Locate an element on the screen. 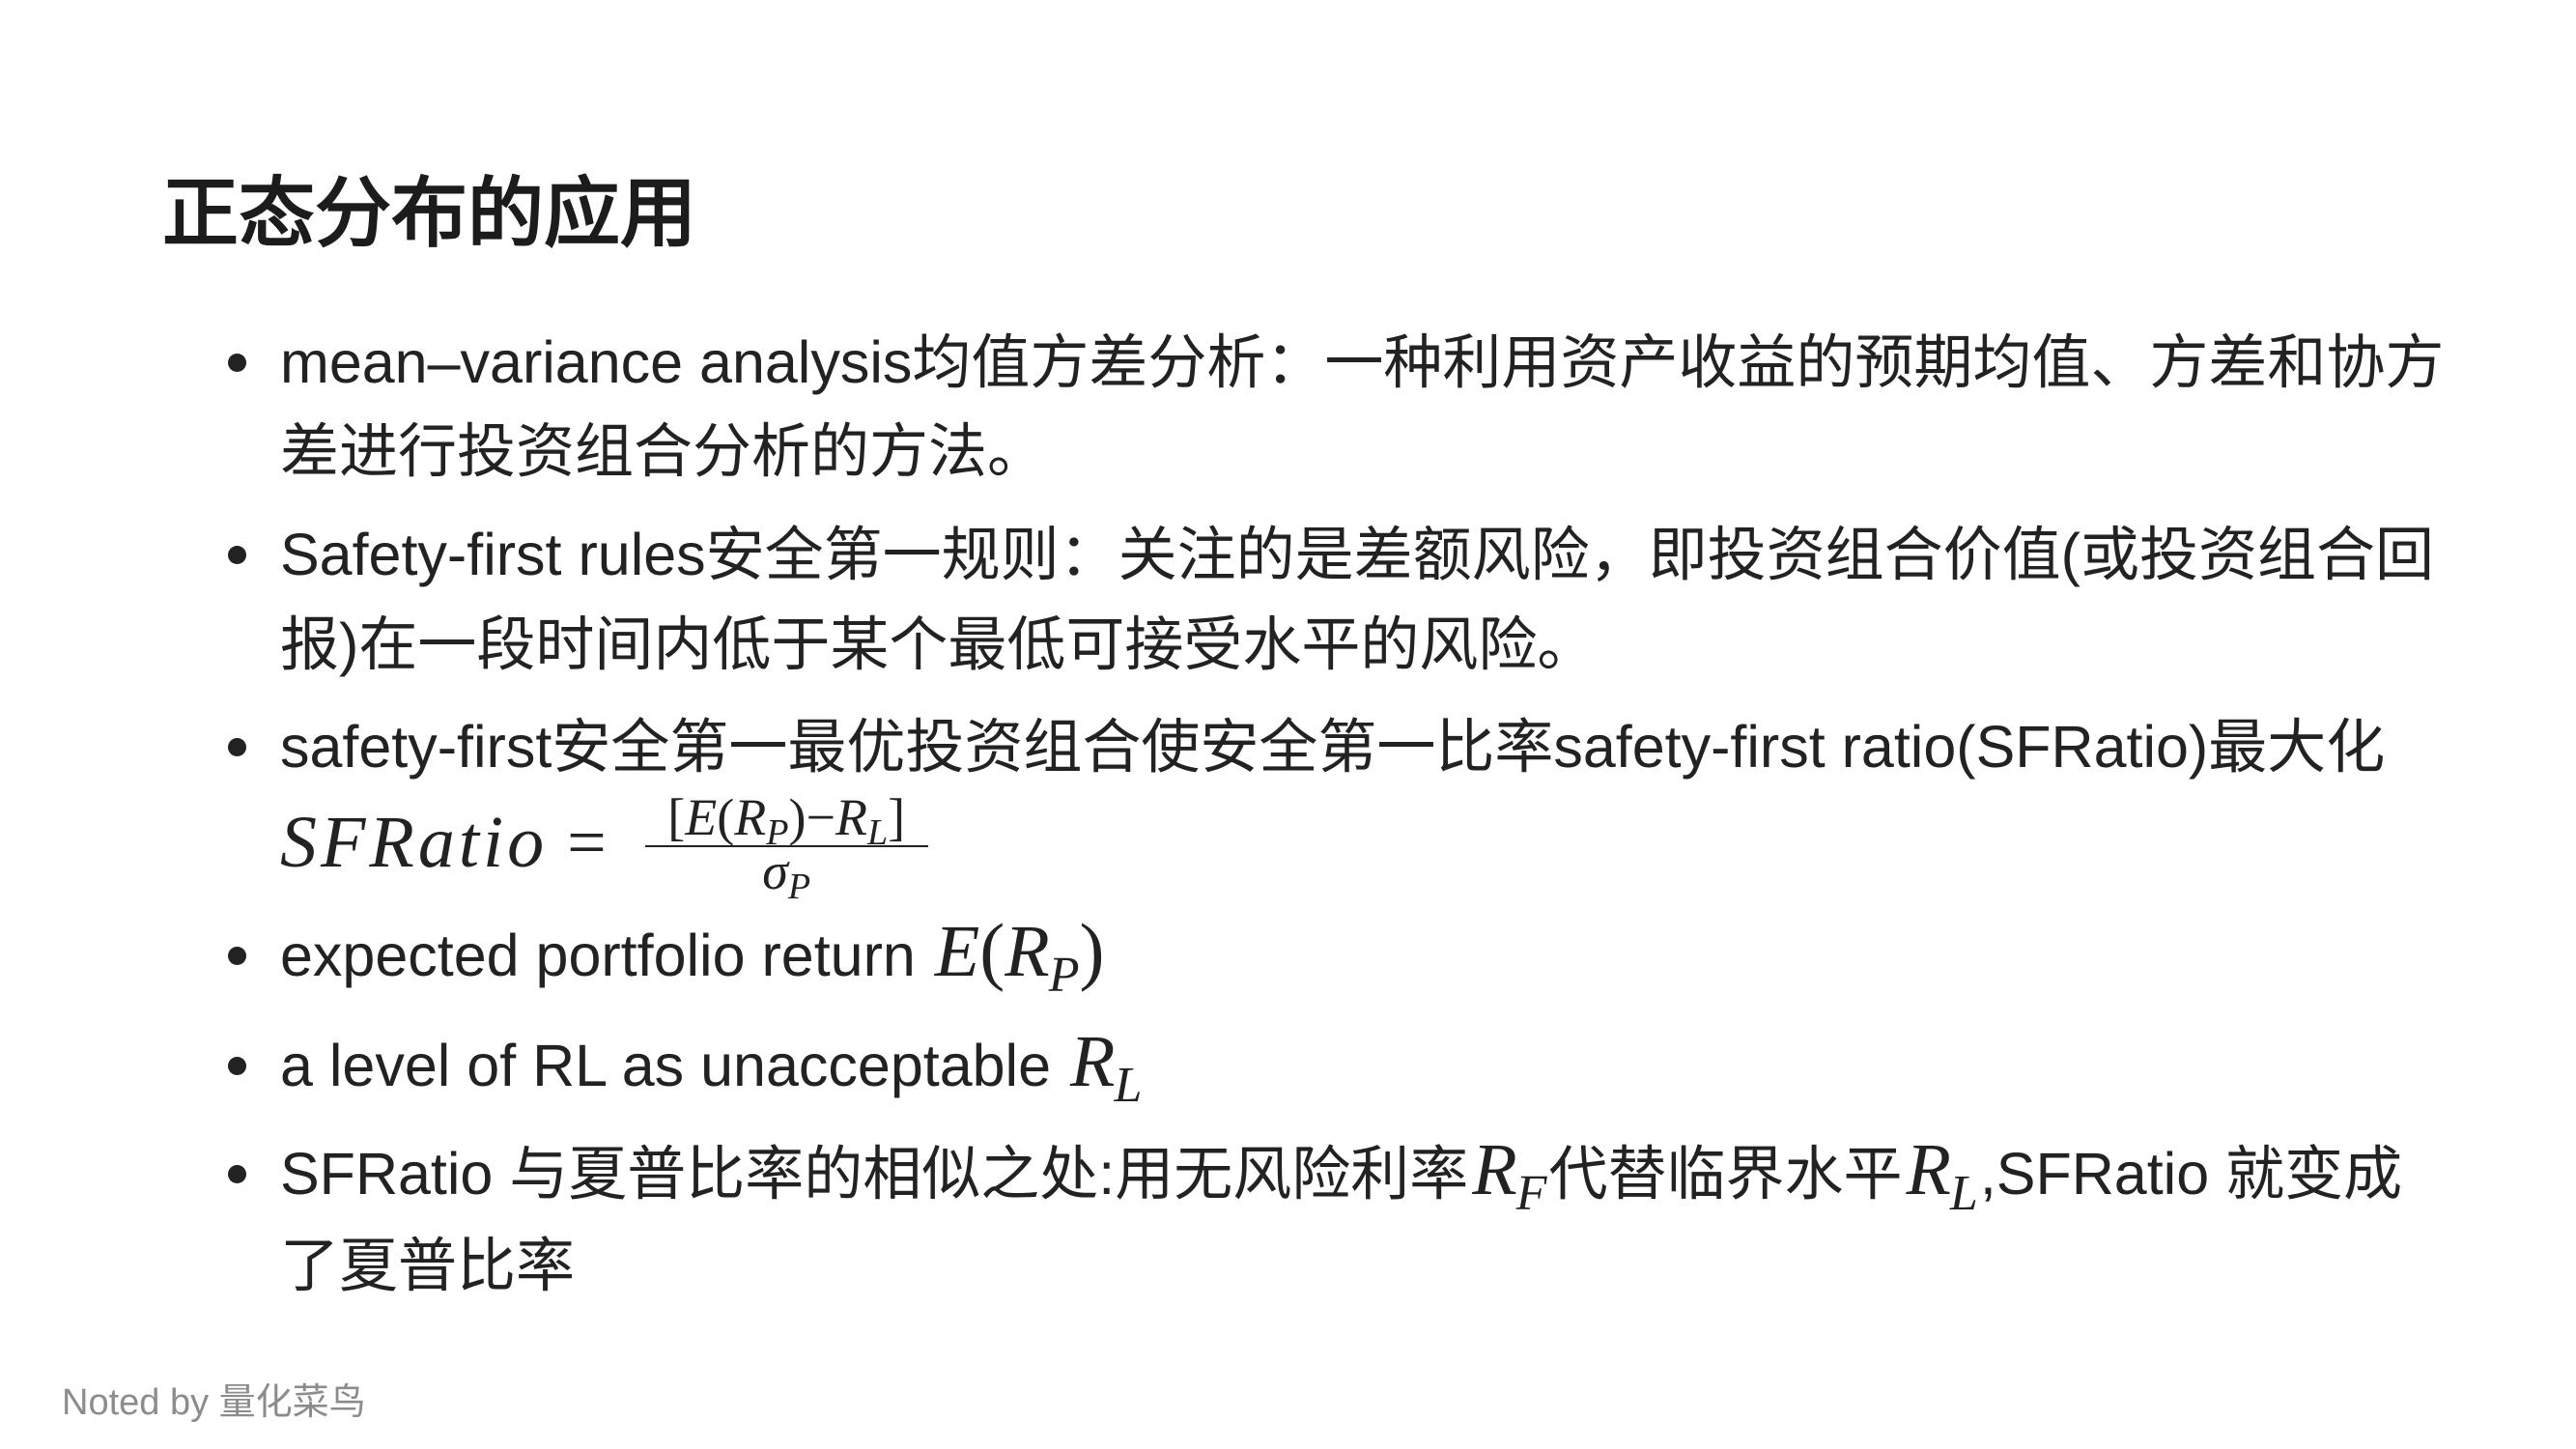  left-bracket: [ is located at coordinates (676, 817).